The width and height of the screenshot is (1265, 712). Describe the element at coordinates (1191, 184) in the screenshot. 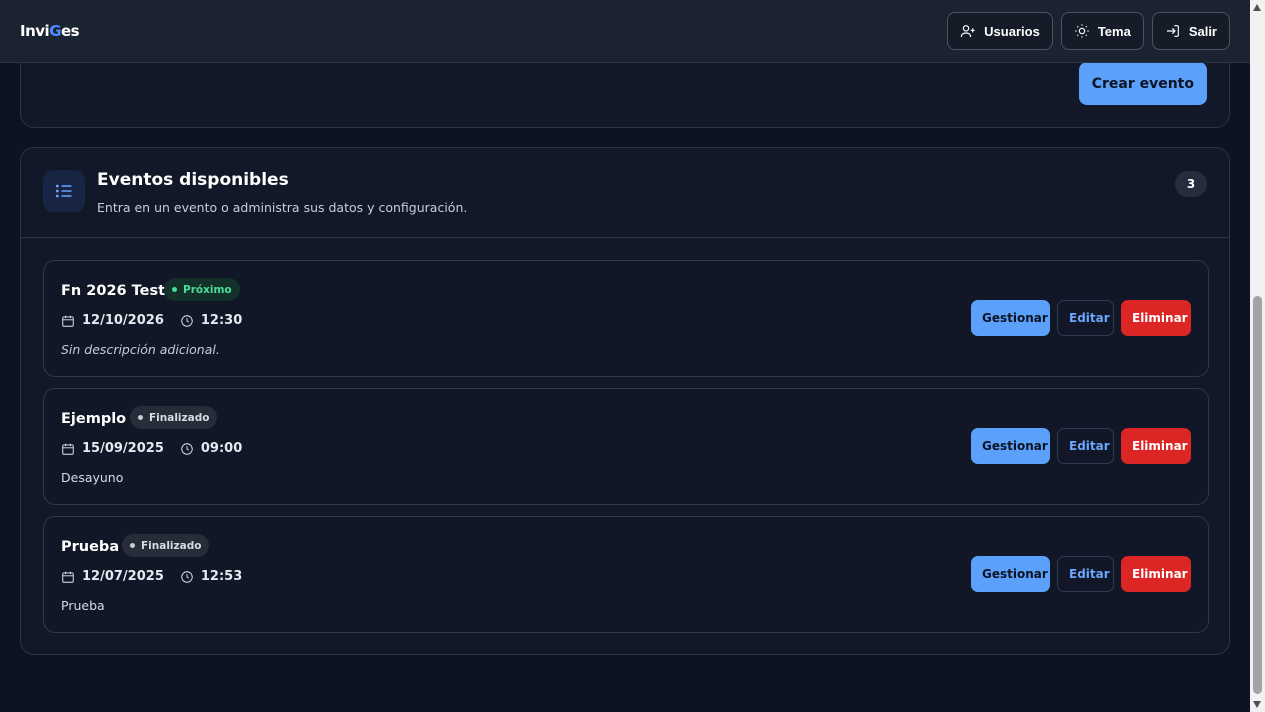

I see `events-count-badge: 3` at that location.